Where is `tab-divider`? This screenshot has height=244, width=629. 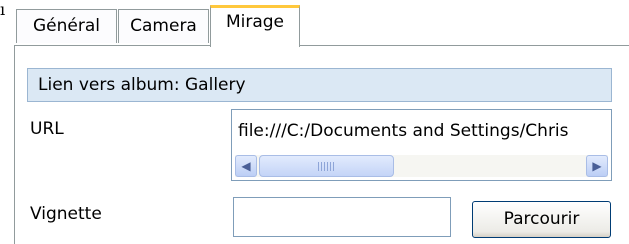 tab-divider is located at coordinates (321, 45).